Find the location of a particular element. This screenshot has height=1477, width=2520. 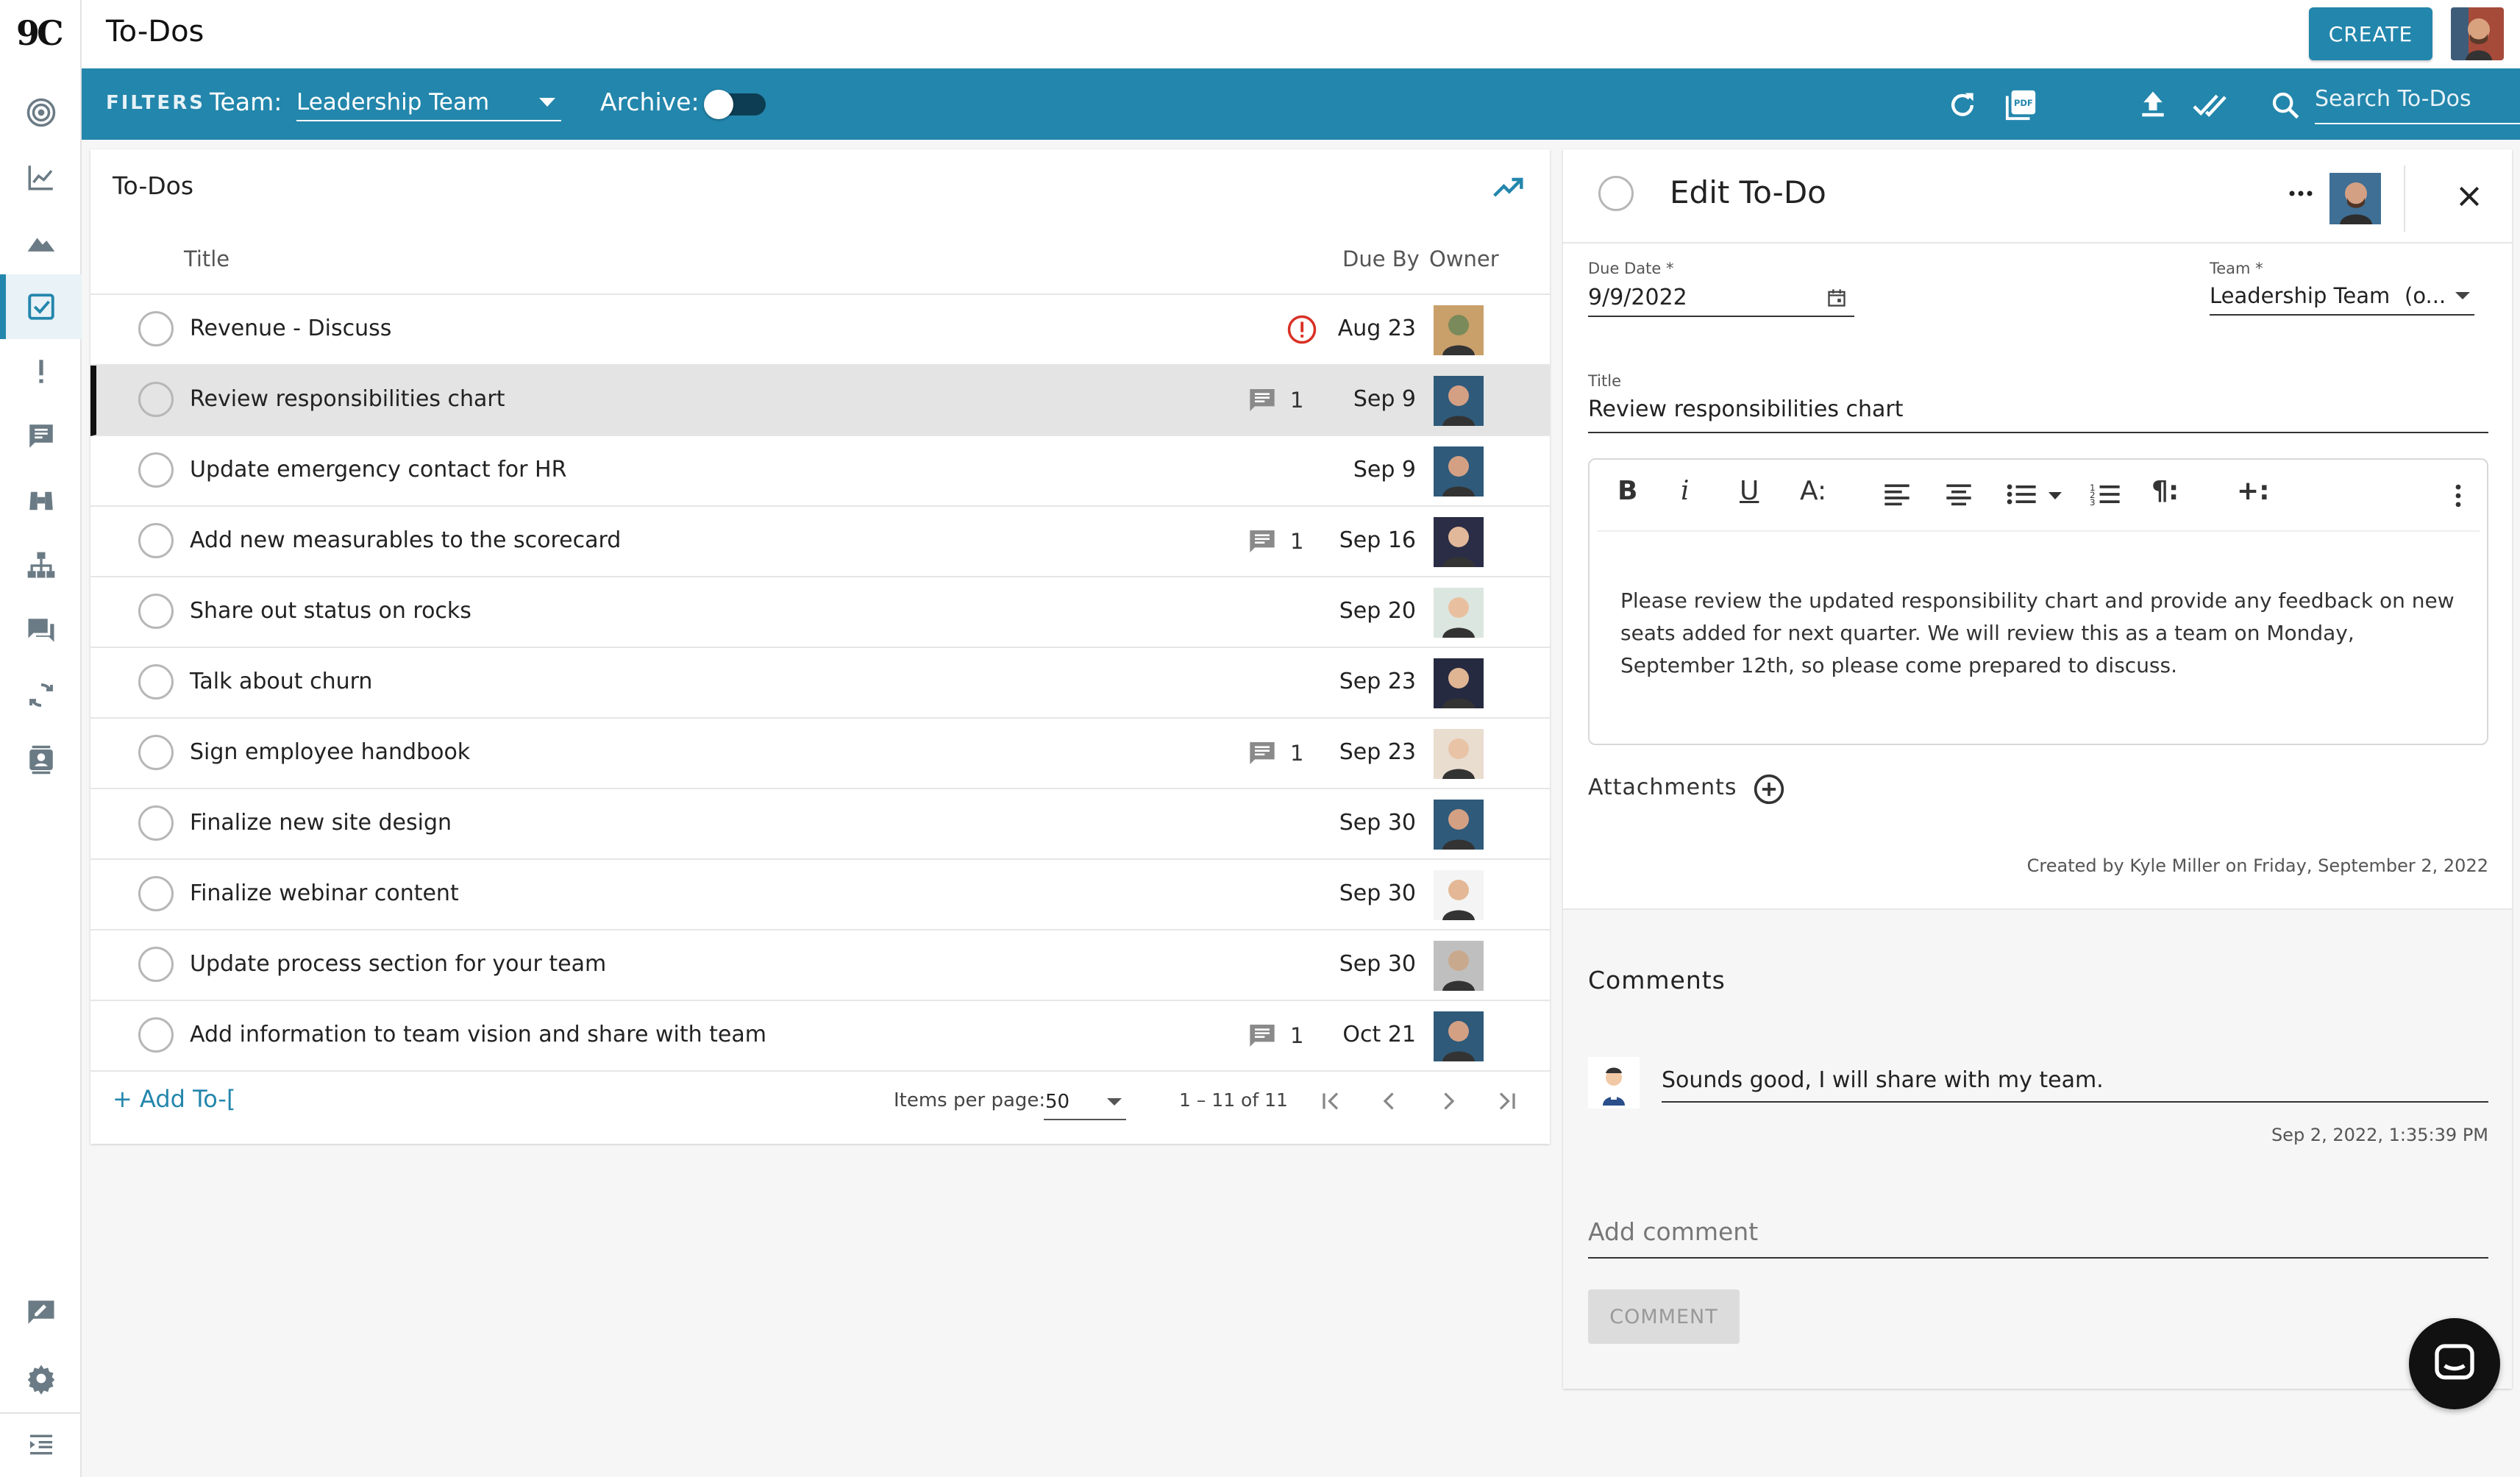

menu-collapse-icon is located at coordinates (41, 1444).